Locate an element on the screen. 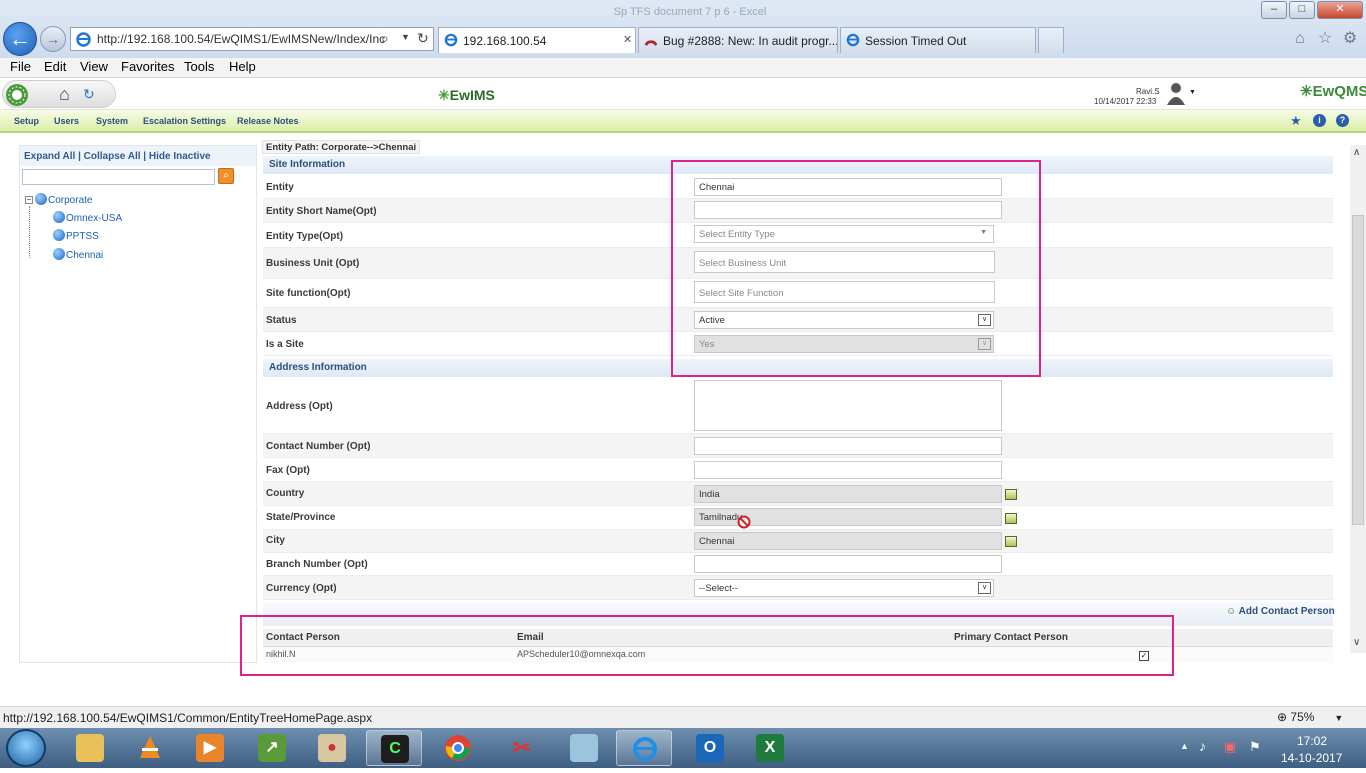  notepad-icon is located at coordinates (584, 748).